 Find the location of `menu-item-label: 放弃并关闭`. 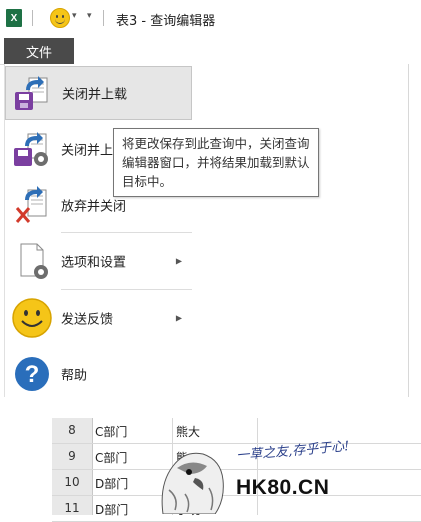

menu-item-label: 放弃并关闭 is located at coordinates (94, 207).